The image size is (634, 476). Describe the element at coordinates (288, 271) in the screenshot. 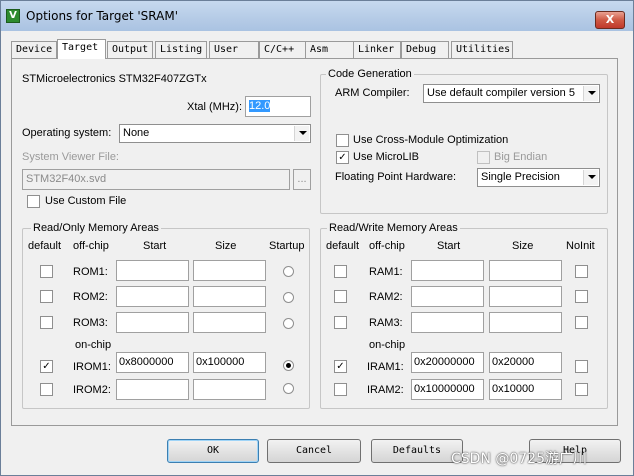

I see `rom1-startup-radio` at that location.